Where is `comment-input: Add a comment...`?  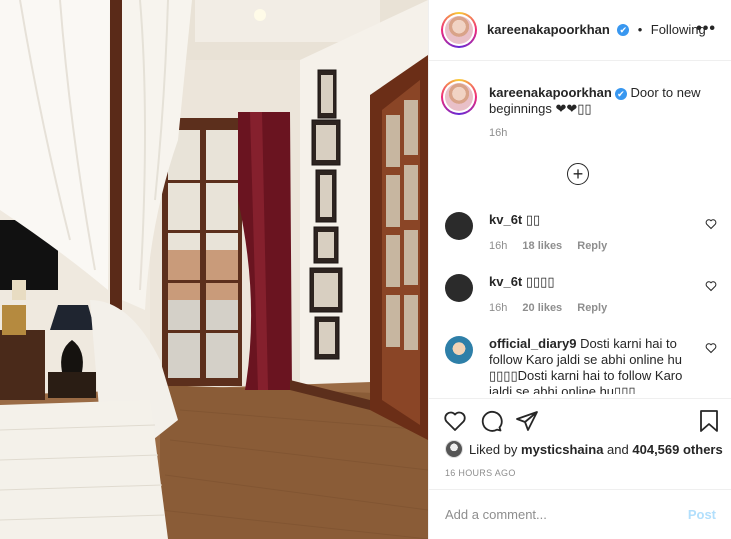
comment-input: Add a comment... is located at coordinates (496, 514).